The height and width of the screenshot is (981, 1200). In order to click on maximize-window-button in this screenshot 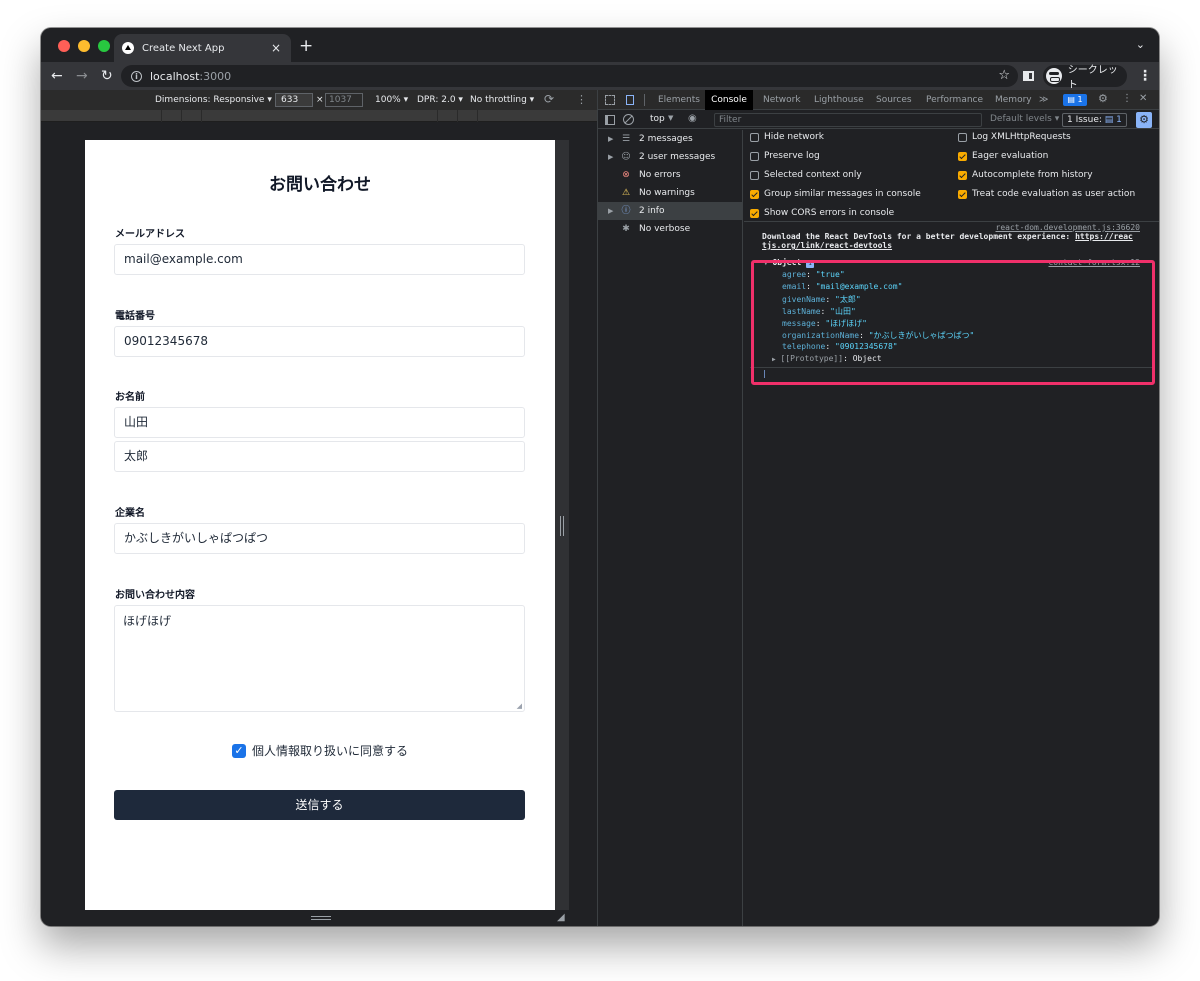, I will do `click(104, 46)`.